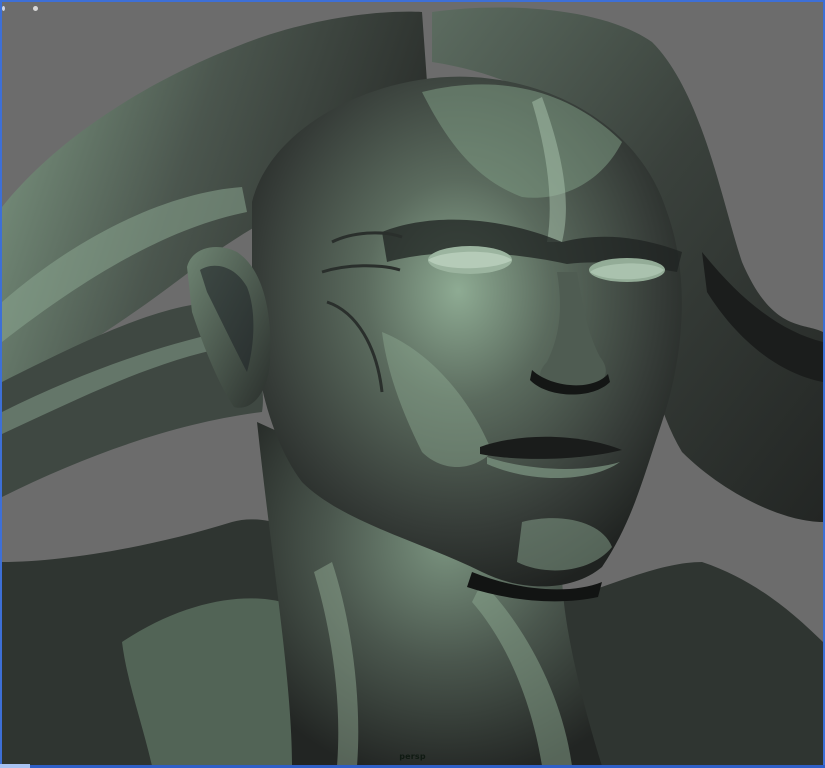 The width and height of the screenshot is (825, 768). What do you see at coordinates (3, 8) in the screenshot?
I see `viewport-marker-icon` at bounding box center [3, 8].